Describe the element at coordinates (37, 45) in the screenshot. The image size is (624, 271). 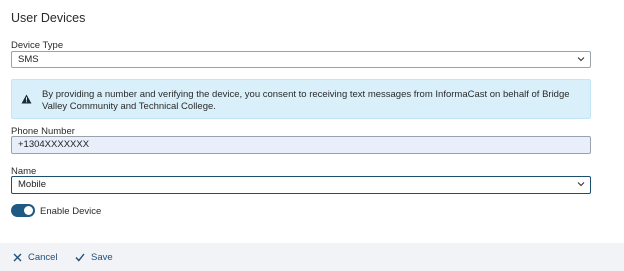
I see `device-type-label: Device Type` at that location.